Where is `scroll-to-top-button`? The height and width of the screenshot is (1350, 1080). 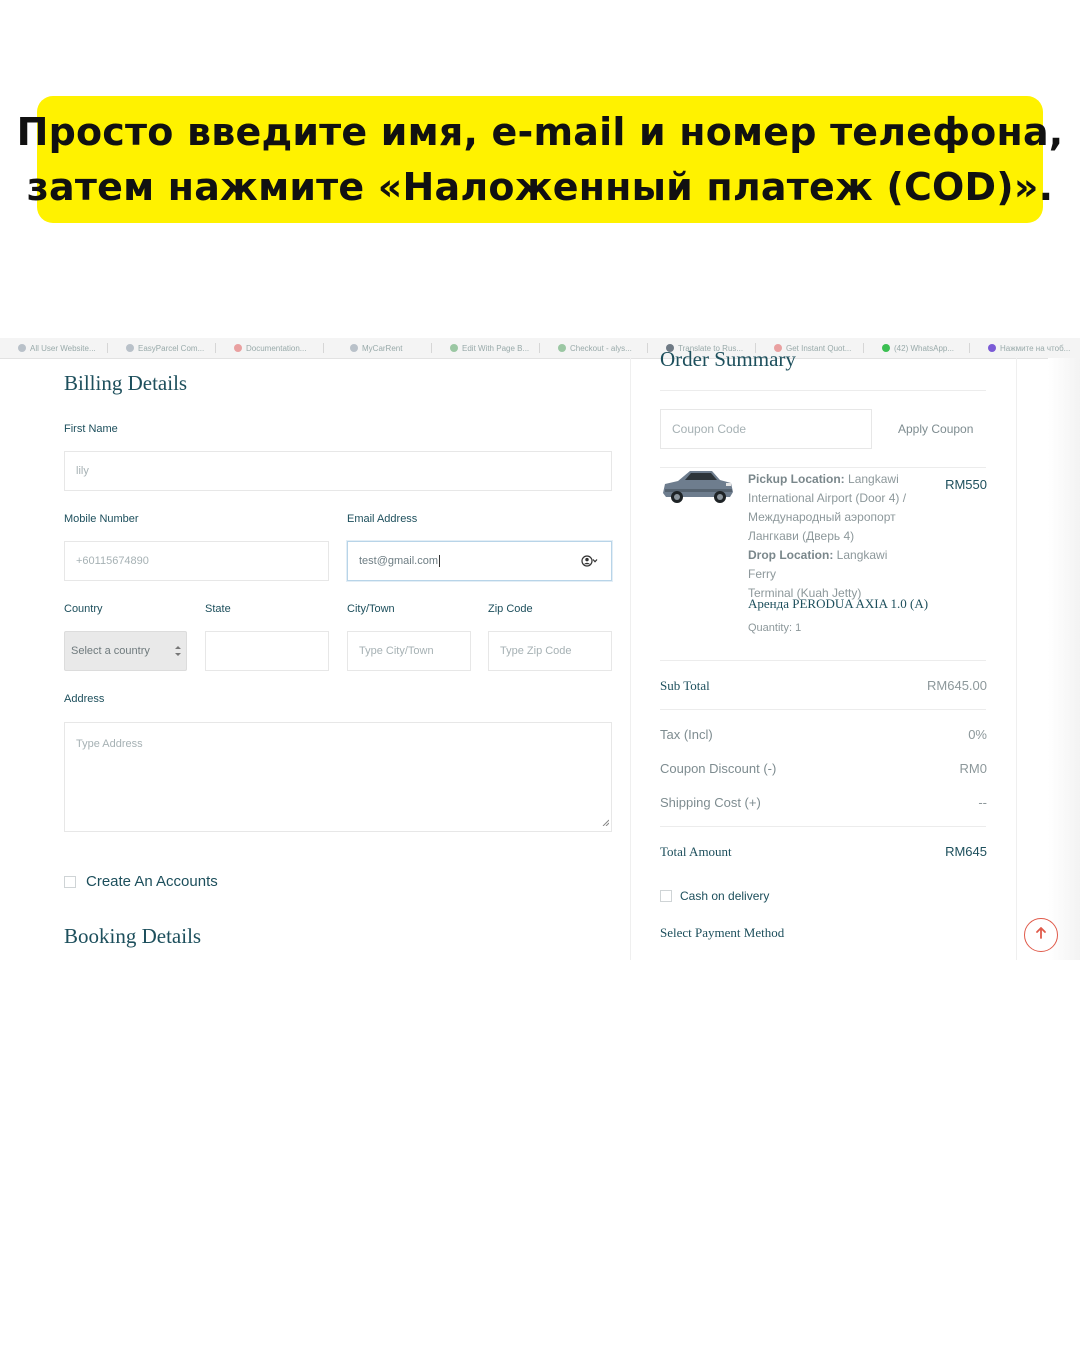
scroll-to-top-button is located at coordinates (1041, 935).